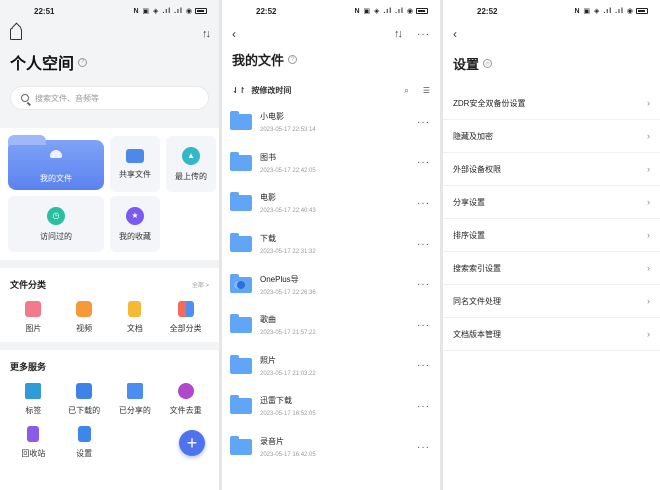  I want to click on category-images: 图片, so click(33, 317).